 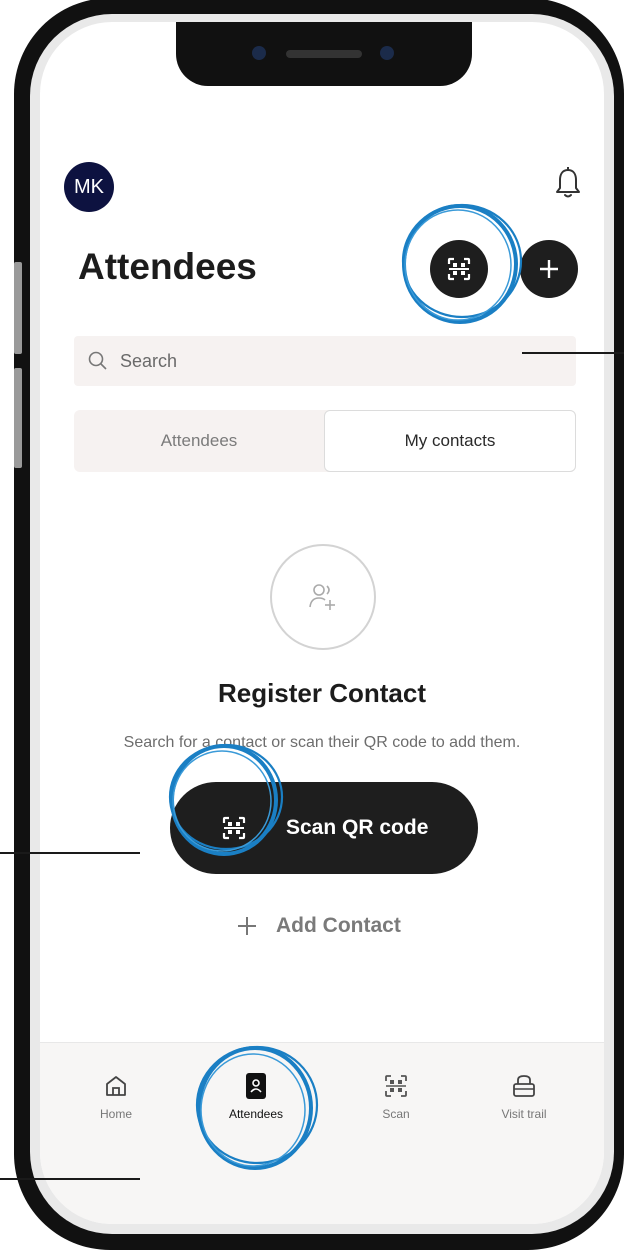 I want to click on callout-line-search, so click(x=573, y=353).